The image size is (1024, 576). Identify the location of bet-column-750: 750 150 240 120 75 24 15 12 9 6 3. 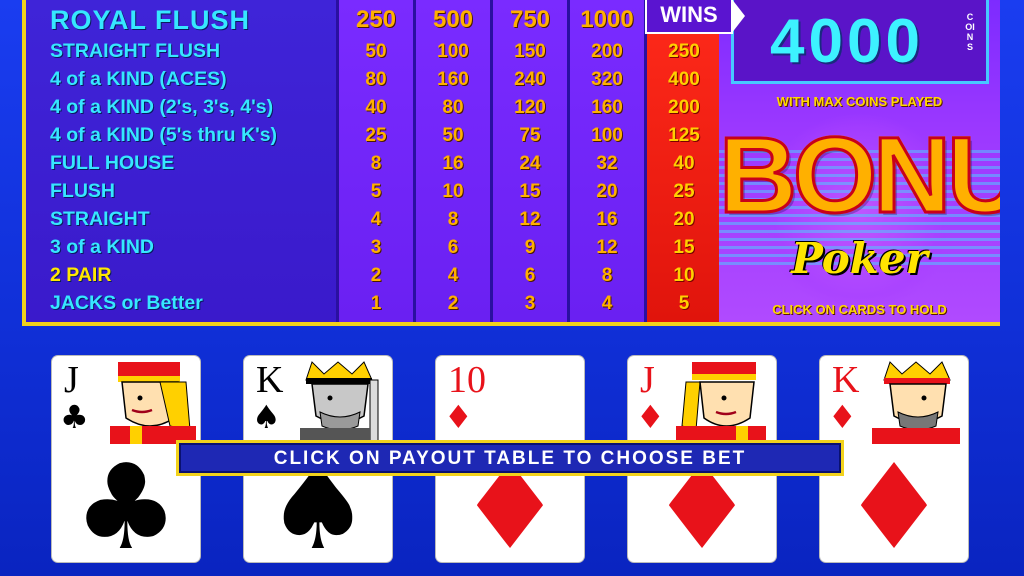
(528, 161).